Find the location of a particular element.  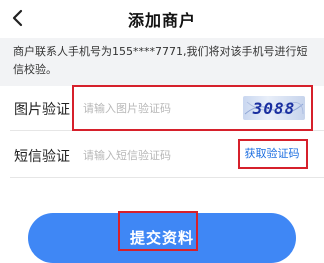

captcha-image: 3088 is located at coordinates (274, 108).